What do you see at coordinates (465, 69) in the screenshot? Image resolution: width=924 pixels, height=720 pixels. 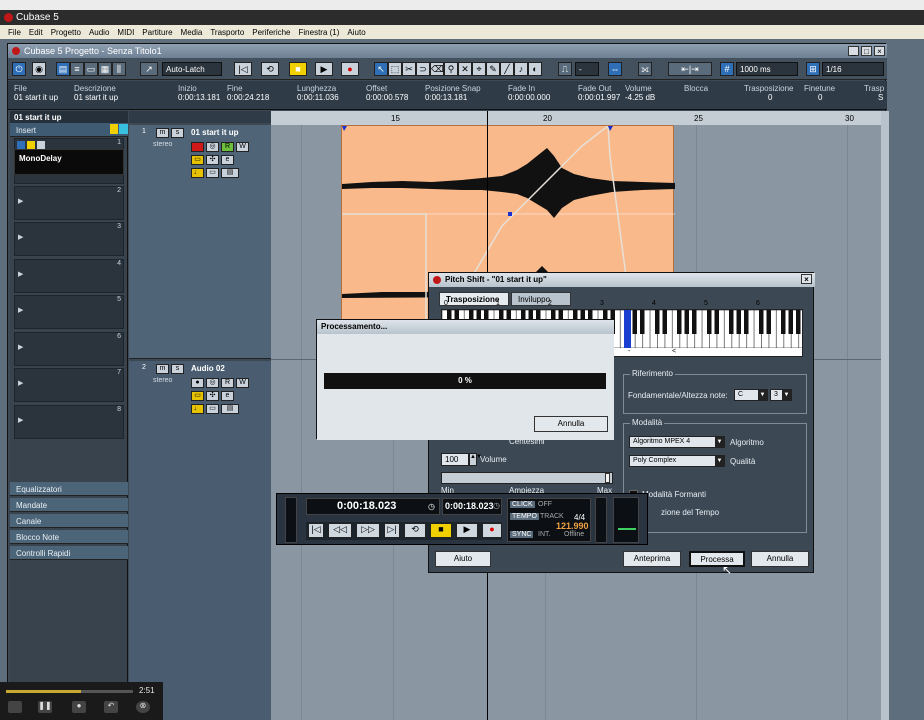 I see `mute-tool-icon: ✕` at bounding box center [465, 69].